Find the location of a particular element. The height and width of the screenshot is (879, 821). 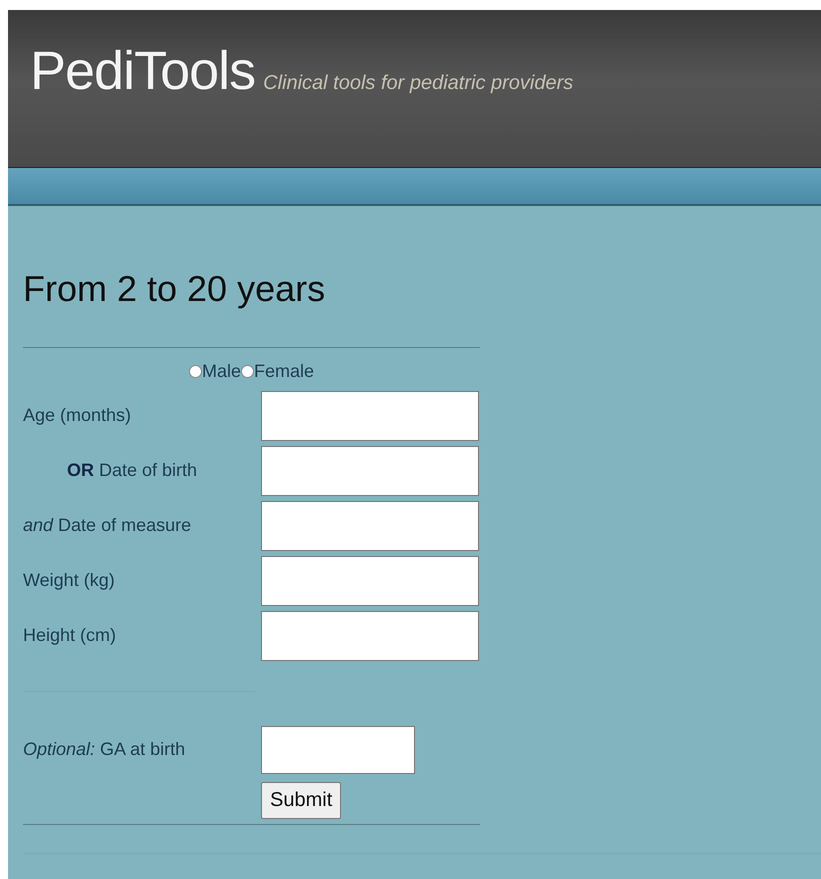

field-label: Optional: GA at birth is located at coordinates (104, 749).